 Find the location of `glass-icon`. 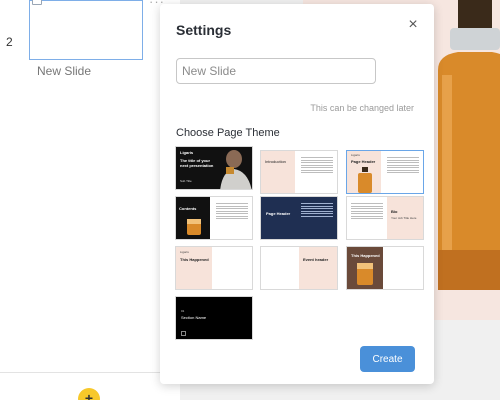

glass-icon is located at coordinates (194, 227).